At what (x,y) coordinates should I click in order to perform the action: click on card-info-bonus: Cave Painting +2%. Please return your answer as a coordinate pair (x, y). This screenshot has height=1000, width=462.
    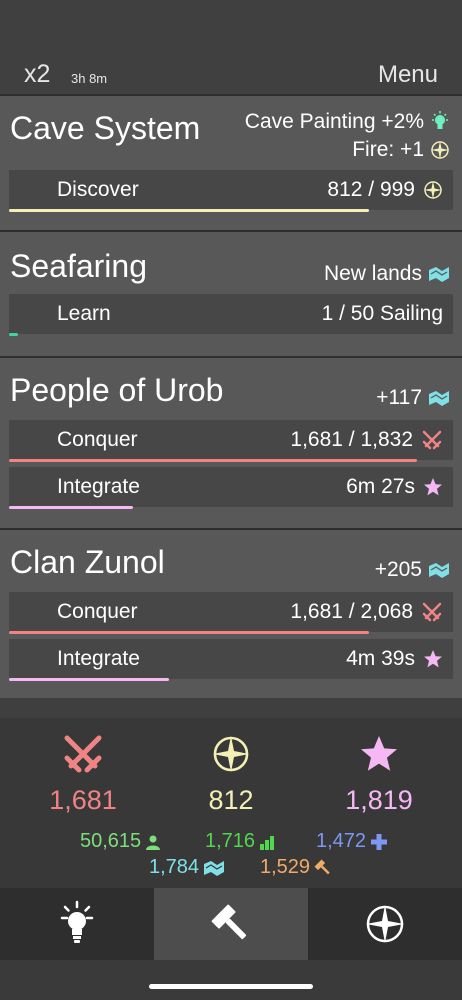
    Looking at the image, I should click on (347, 122).